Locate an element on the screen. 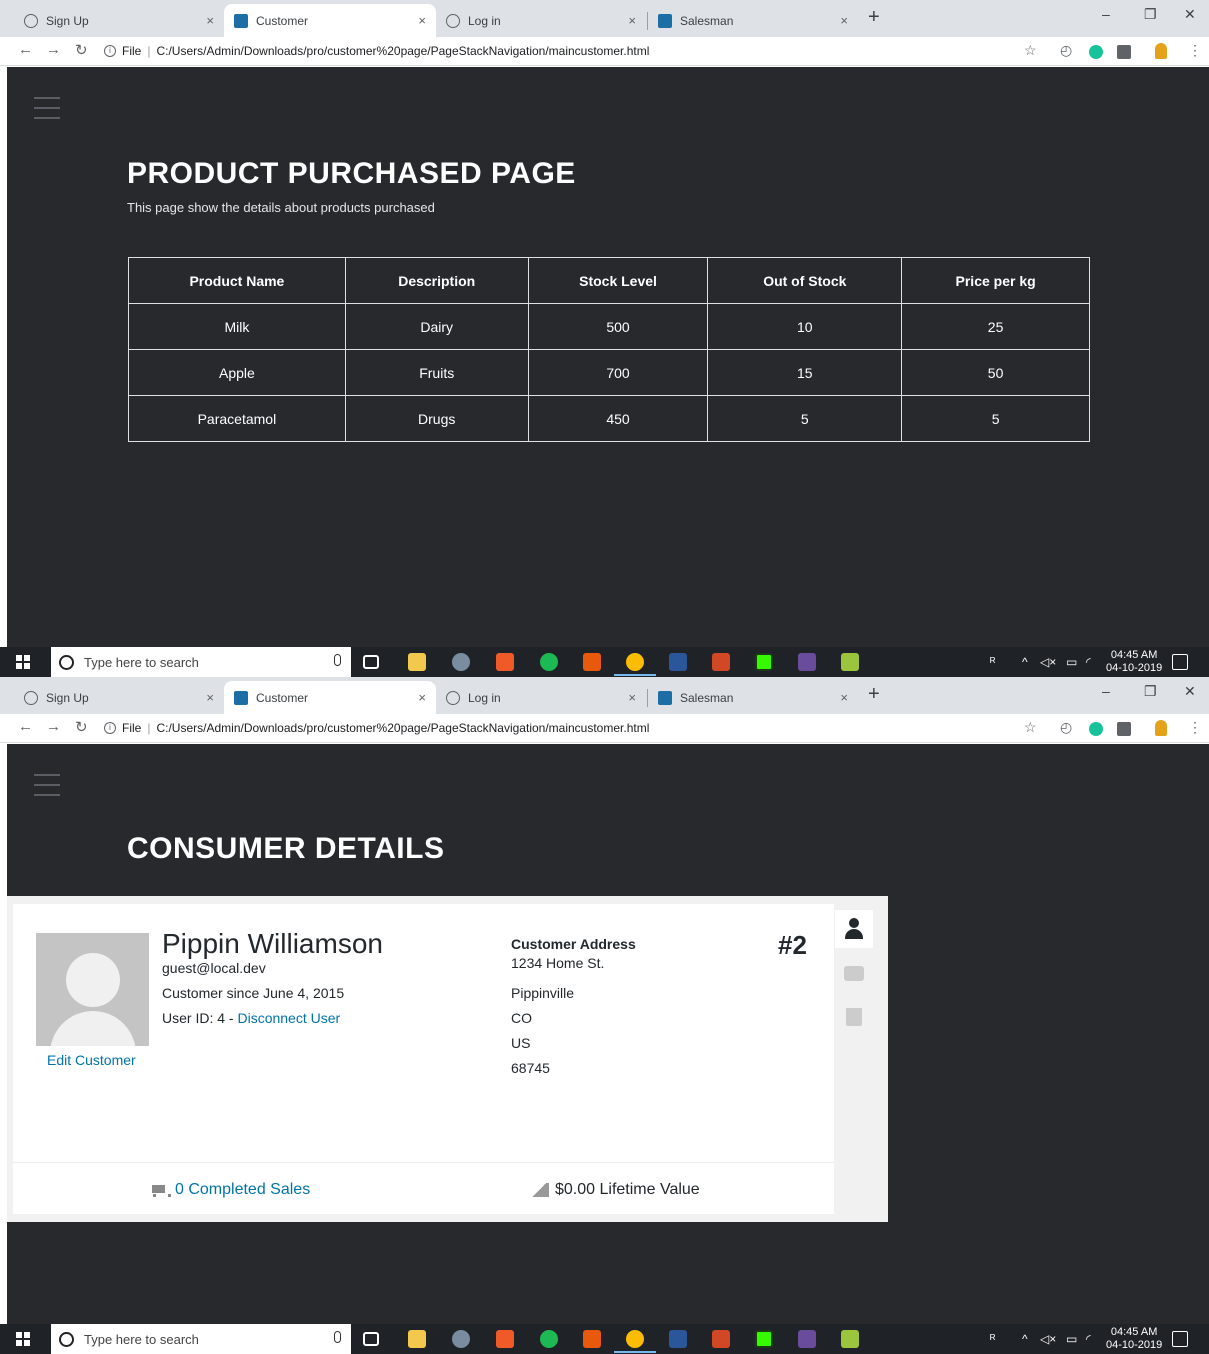  edit-customer-link: Edit Customer is located at coordinates (91, 1060).